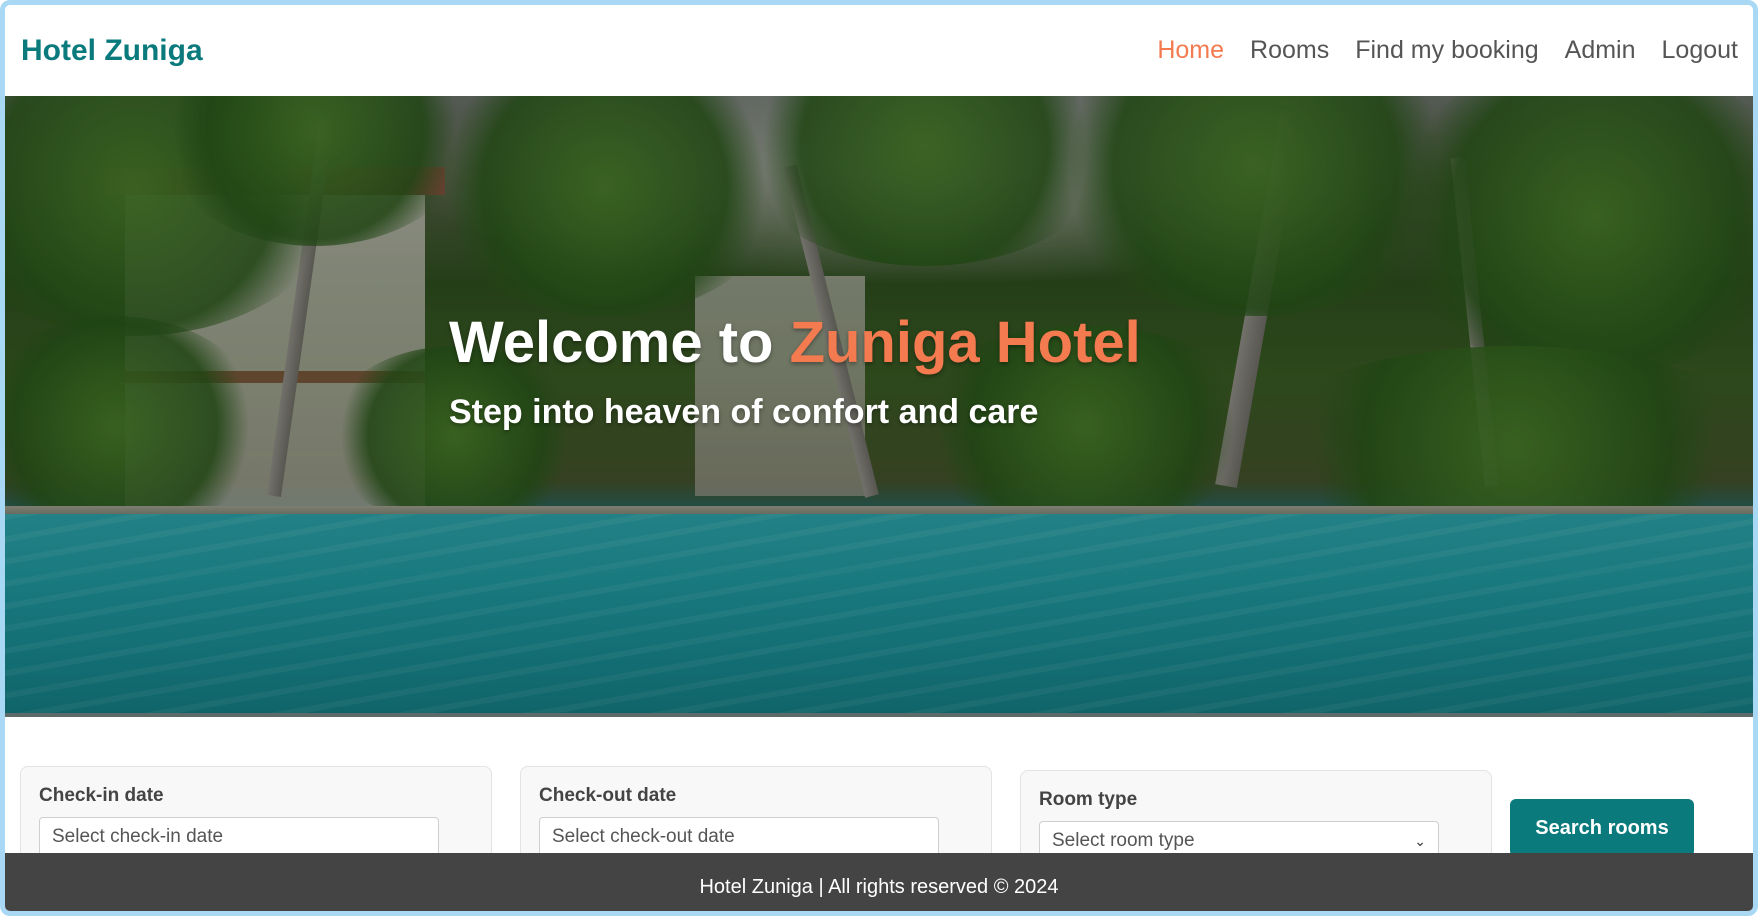 This screenshot has width=1758, height=916. I want to click on hero-title: Welcome to Zuniga Hotel, so click(795, 343).